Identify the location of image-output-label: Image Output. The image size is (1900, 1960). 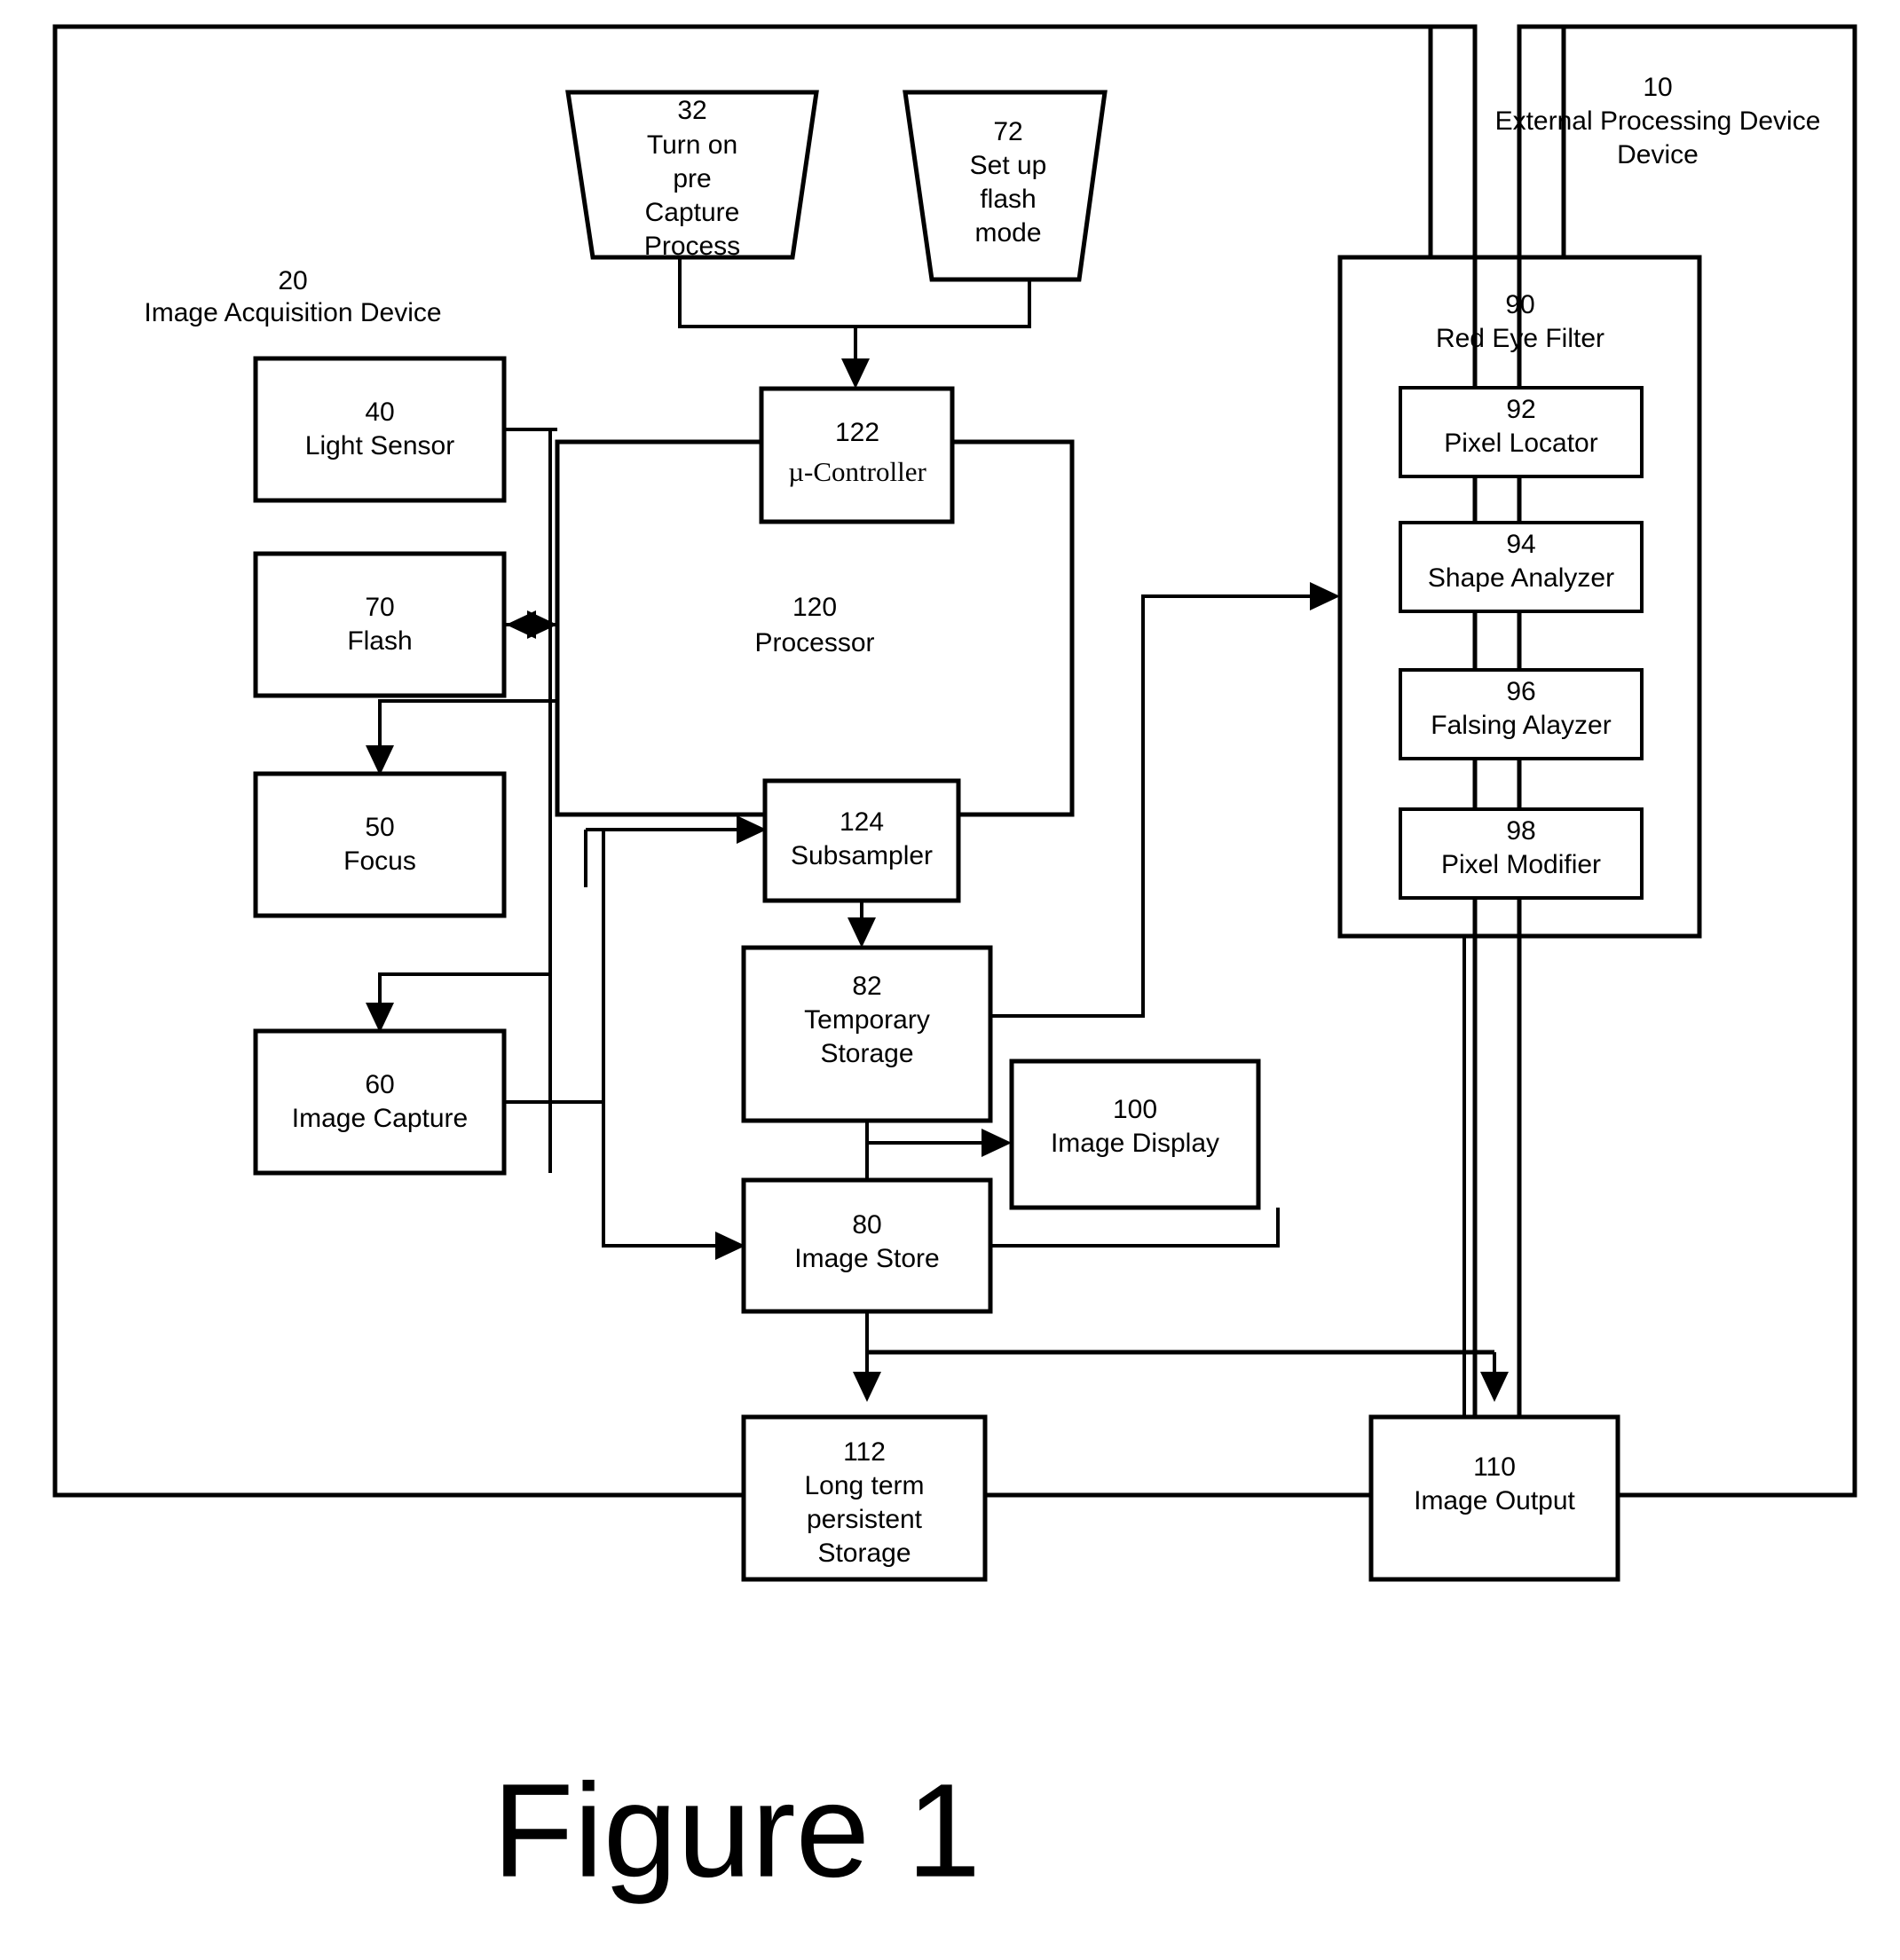
(1494, 1501).